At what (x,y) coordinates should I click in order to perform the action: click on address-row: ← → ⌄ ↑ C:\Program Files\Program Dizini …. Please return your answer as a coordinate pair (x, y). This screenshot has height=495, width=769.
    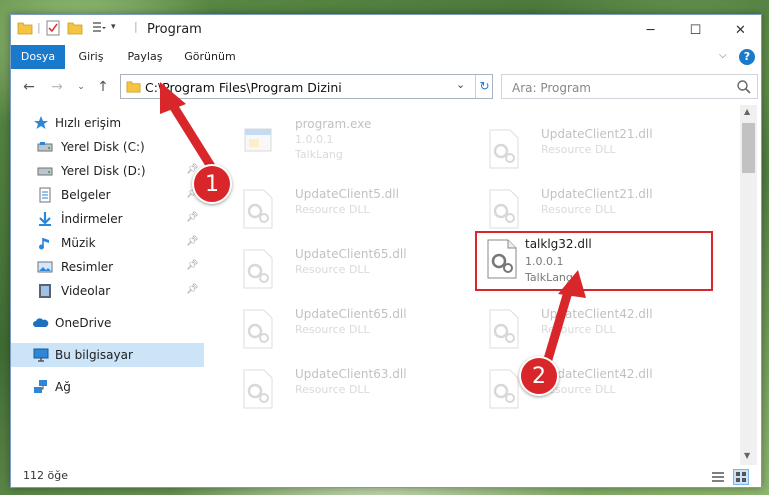
    Looking at the image, I should click on (386, 87).